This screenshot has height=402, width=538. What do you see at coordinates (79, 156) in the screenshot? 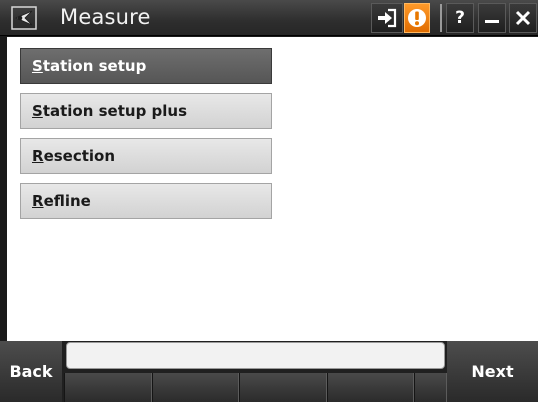
I see `item-label: esection` at bounding box center [79, 156].